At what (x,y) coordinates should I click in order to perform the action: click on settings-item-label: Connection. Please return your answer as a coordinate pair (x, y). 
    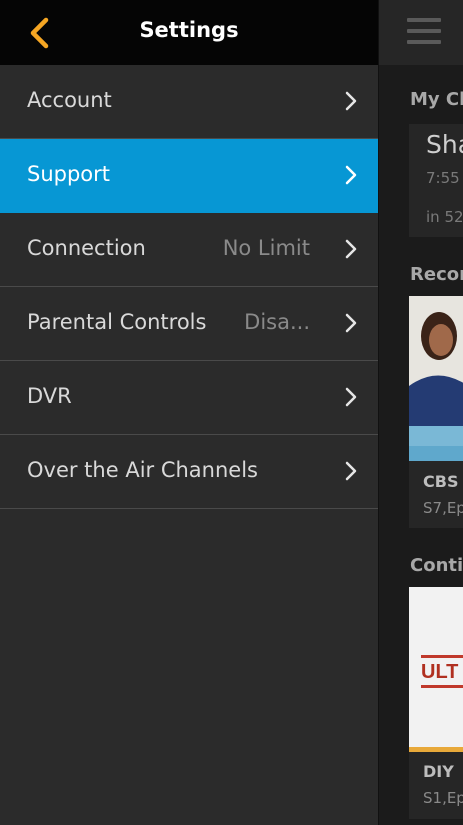
    Looking at the image, I should click on (86, 248).